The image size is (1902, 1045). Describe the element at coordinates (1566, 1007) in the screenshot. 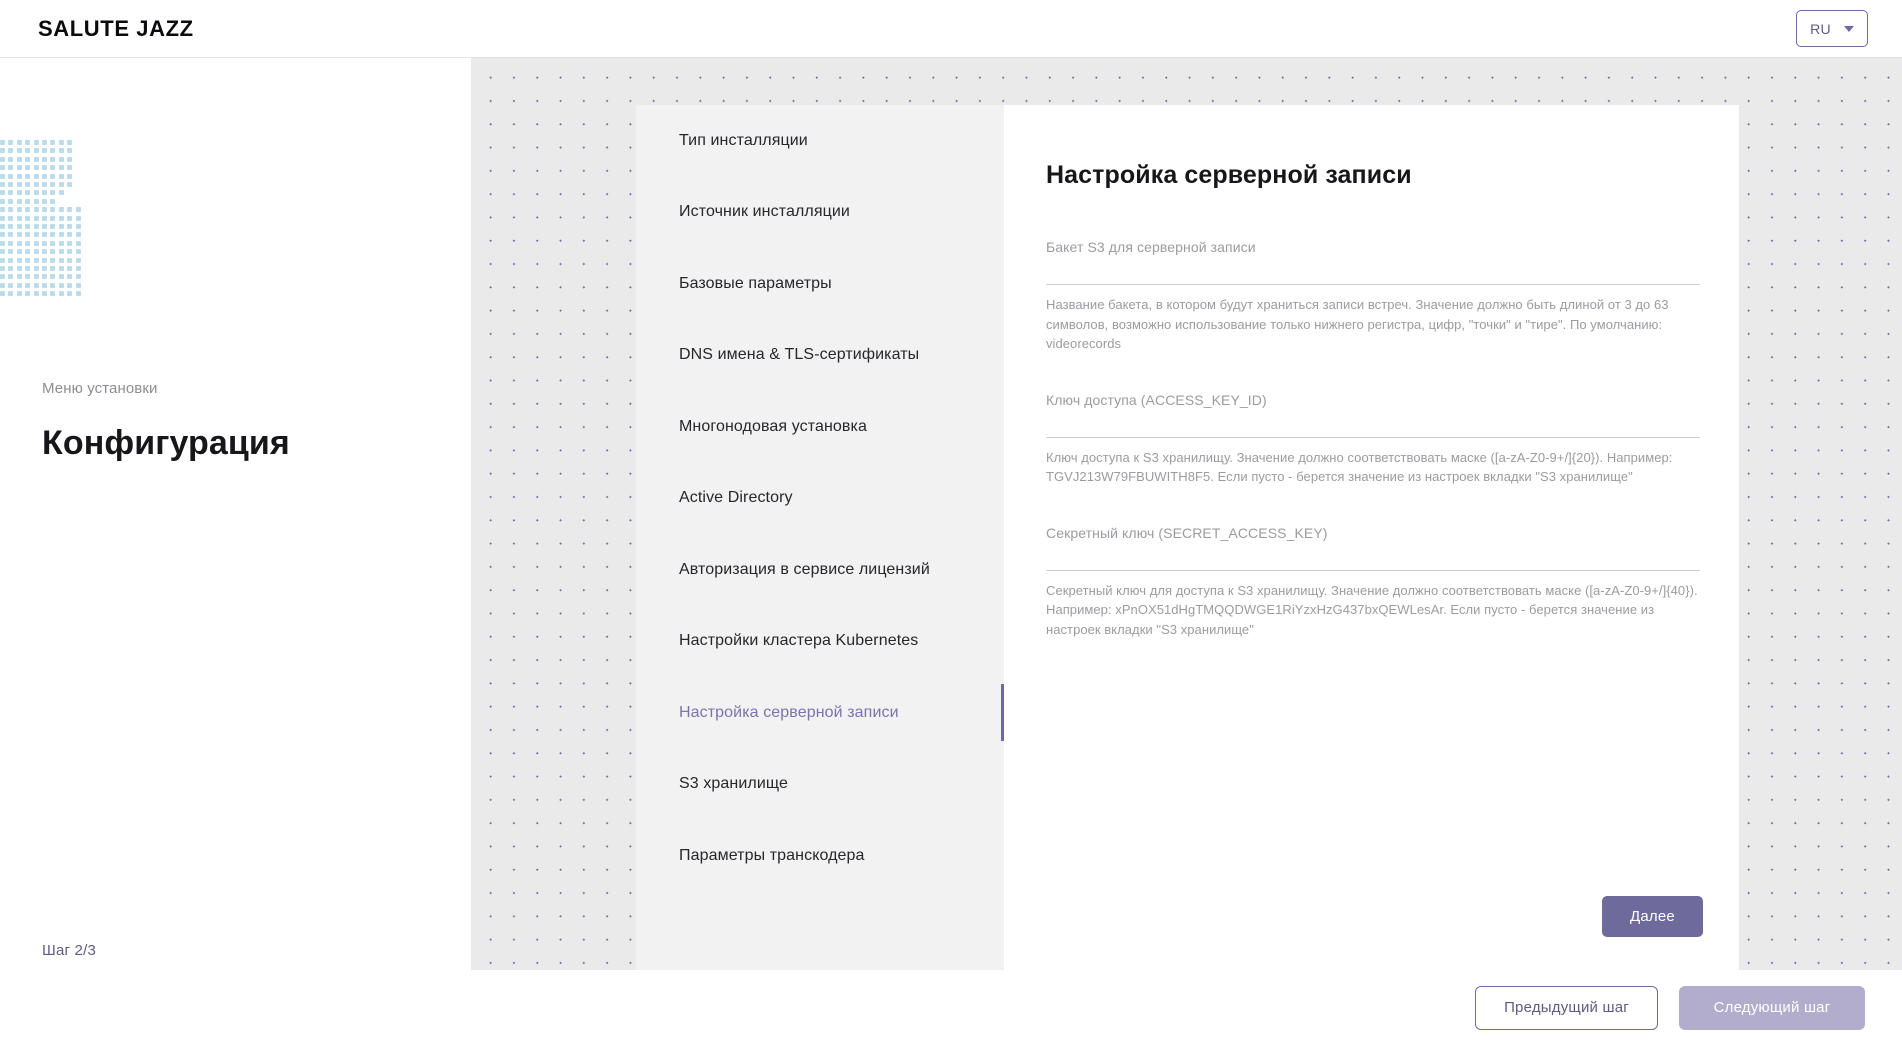

I see `previous-step-button: Предыдущий шаг` at that location.